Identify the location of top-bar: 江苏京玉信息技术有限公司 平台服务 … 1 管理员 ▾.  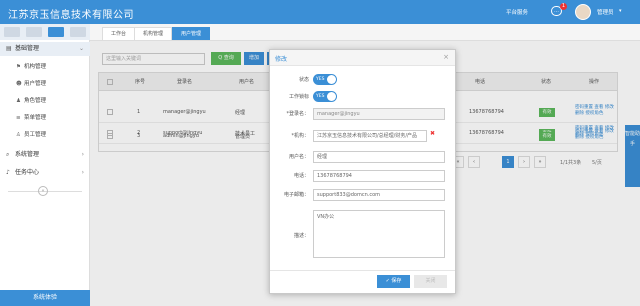
(320, 12).